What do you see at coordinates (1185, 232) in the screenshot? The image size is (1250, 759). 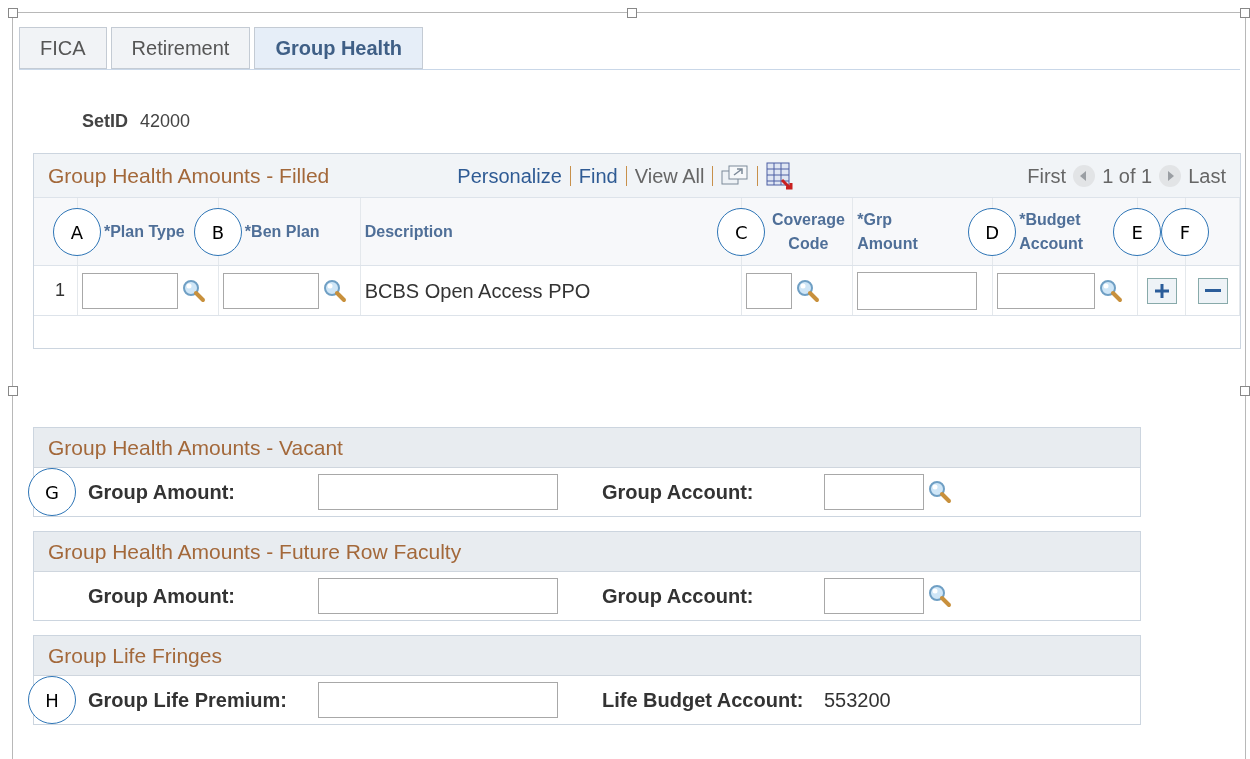 I see `callout-marker: F` at bounding box center [1185, 232].